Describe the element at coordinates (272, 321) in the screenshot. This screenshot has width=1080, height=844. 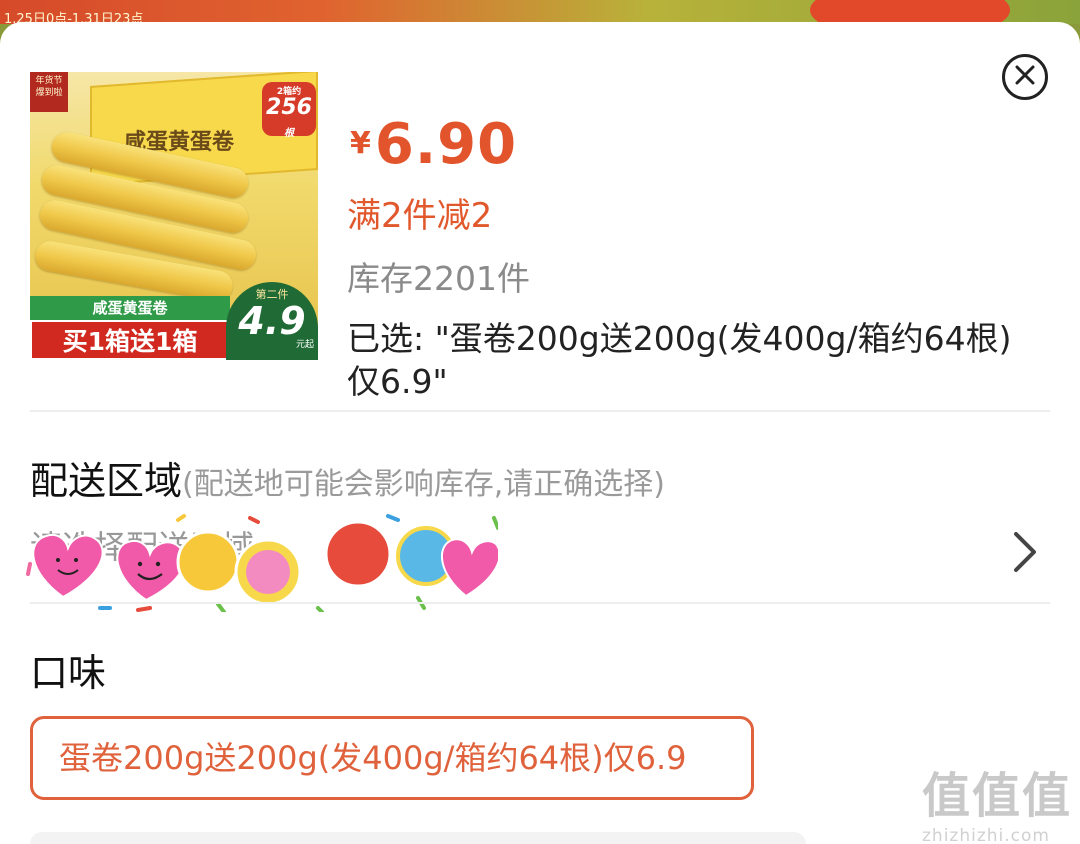
I see `product-image-price-badge: 第二件 4.9 元起` at that location.